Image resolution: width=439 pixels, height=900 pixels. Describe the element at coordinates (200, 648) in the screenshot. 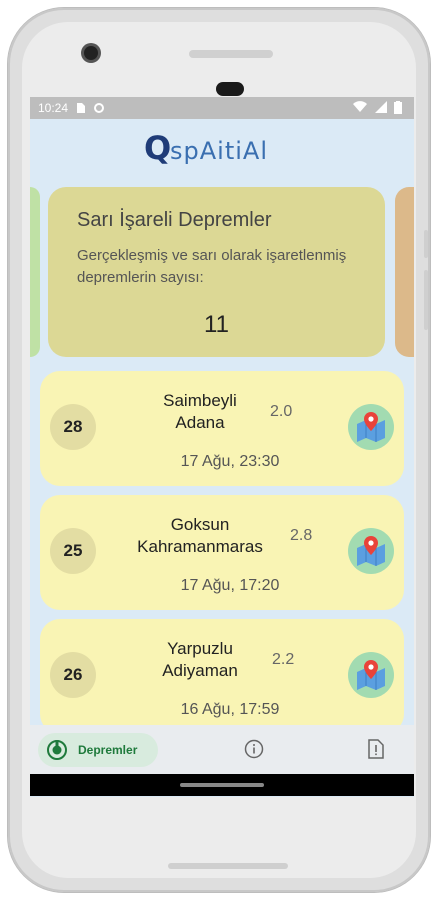

I see `district-name: Yarpuzlu` at that location.